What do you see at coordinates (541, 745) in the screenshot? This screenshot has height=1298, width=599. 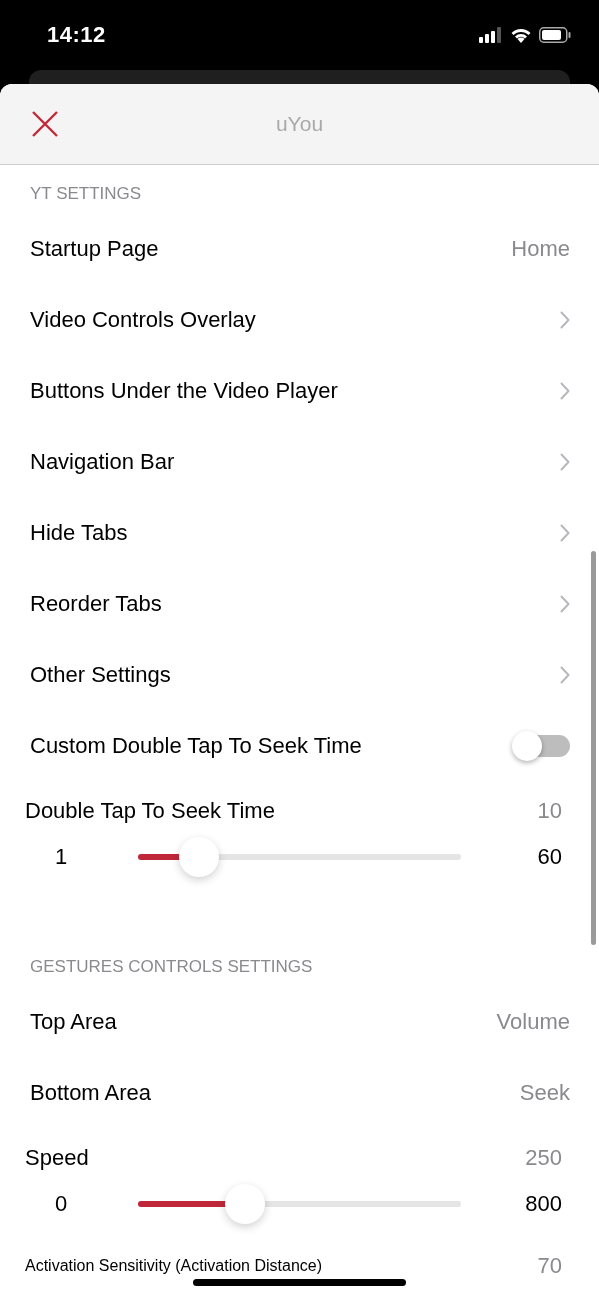 I see `toggle-switch` at bounding box center [541, 745].